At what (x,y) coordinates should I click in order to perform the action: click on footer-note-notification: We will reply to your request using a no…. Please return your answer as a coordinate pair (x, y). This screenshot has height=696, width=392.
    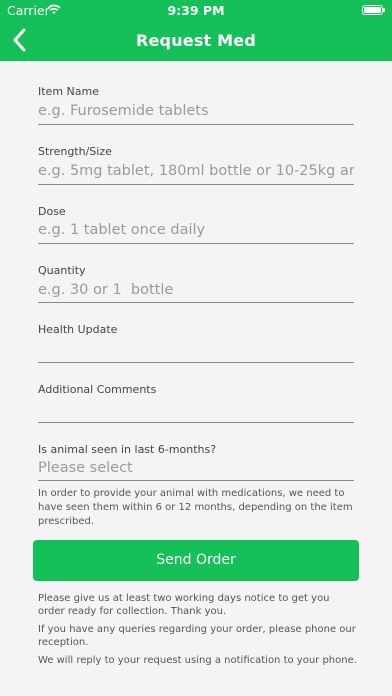
    Looking at the image, I should click on (197, 660).